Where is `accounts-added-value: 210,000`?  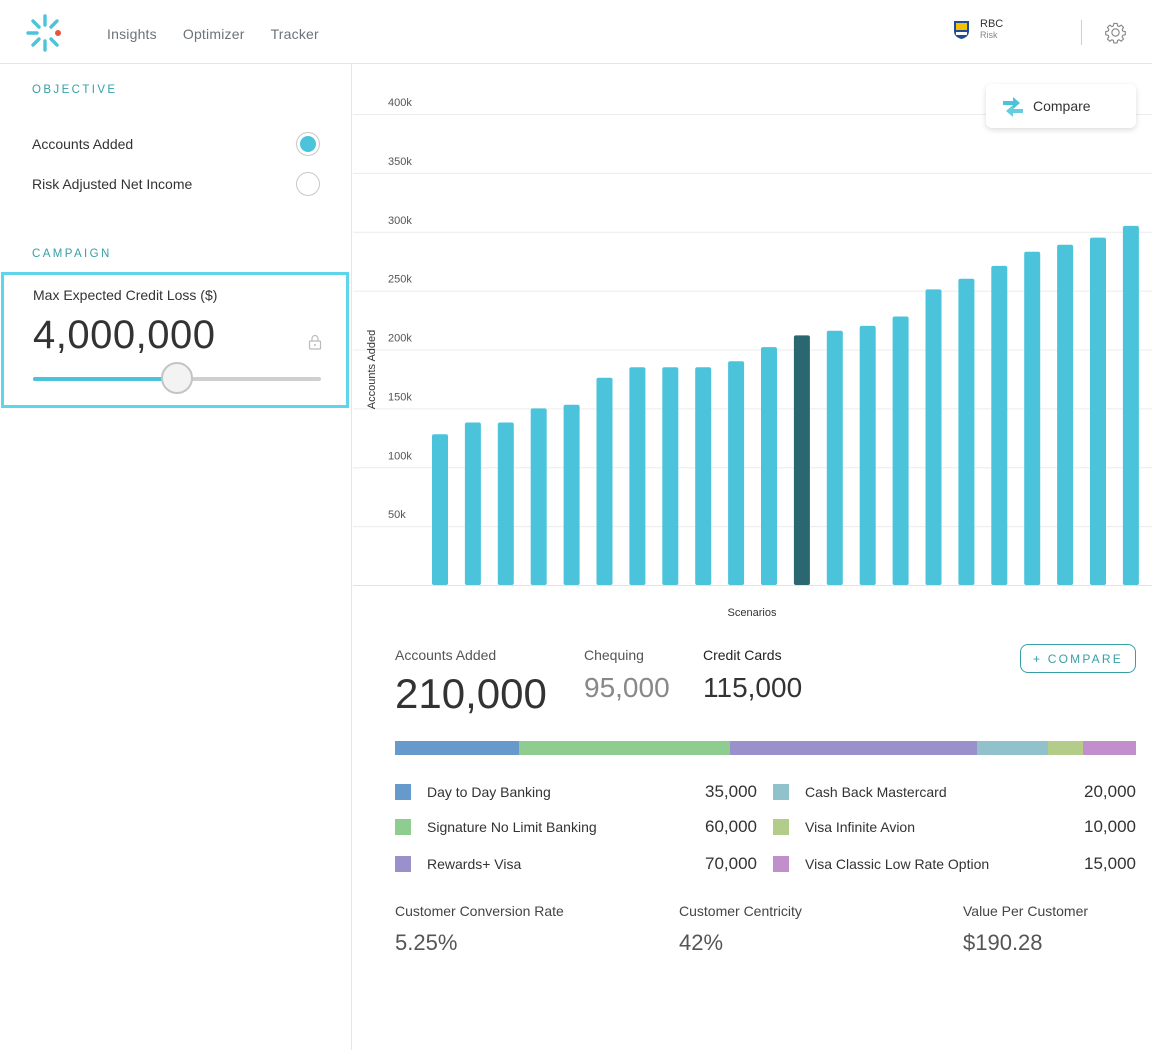 accounts-added-value: 210,000 is located at coordinates (471, 693).